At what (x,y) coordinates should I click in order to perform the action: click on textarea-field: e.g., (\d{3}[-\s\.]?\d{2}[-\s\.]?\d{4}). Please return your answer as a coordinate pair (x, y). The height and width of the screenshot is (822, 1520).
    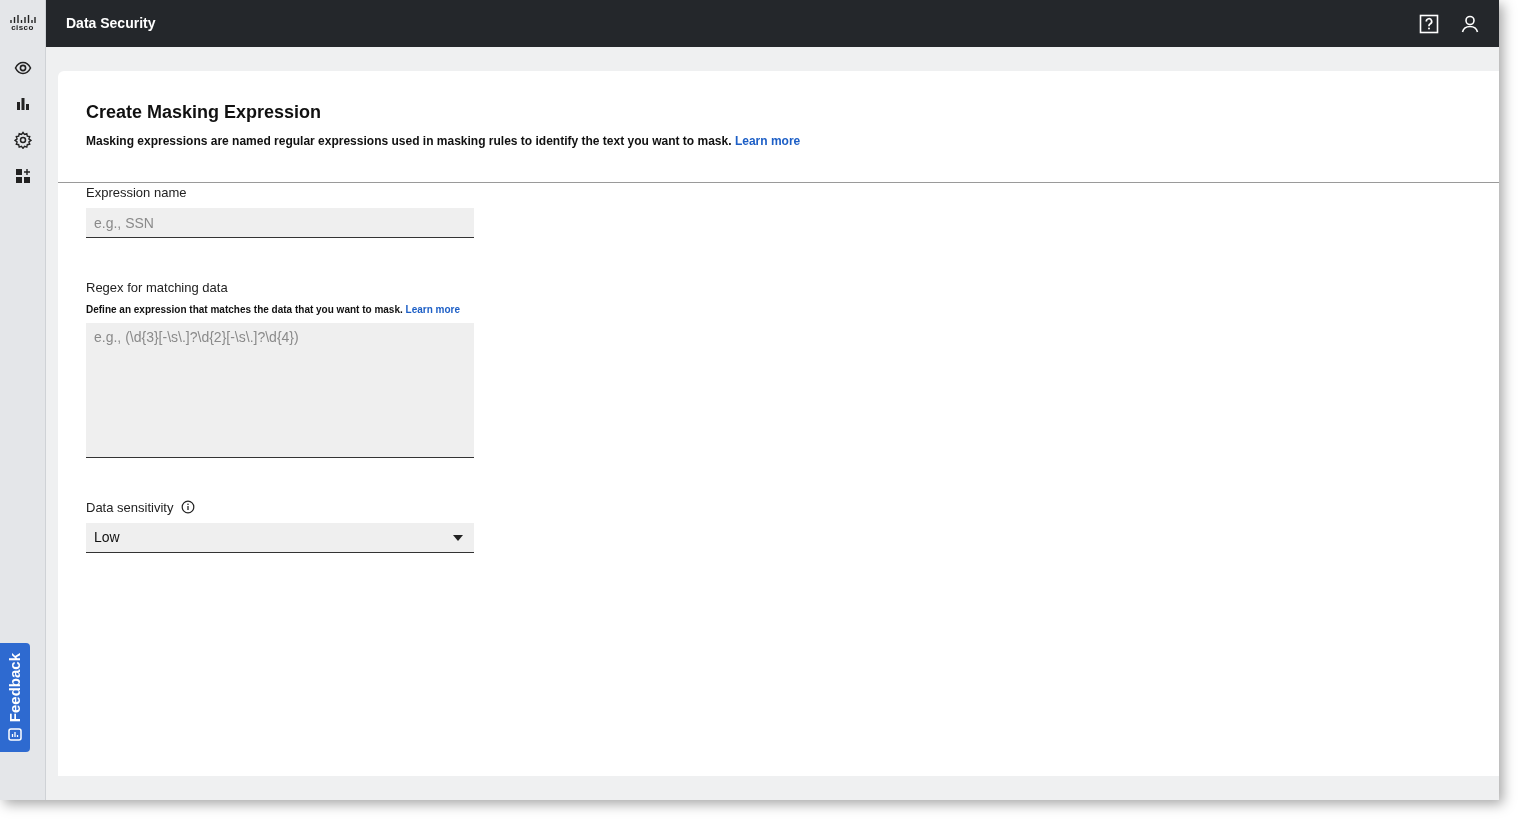
    Looking at the image, I should click on (280, 390).